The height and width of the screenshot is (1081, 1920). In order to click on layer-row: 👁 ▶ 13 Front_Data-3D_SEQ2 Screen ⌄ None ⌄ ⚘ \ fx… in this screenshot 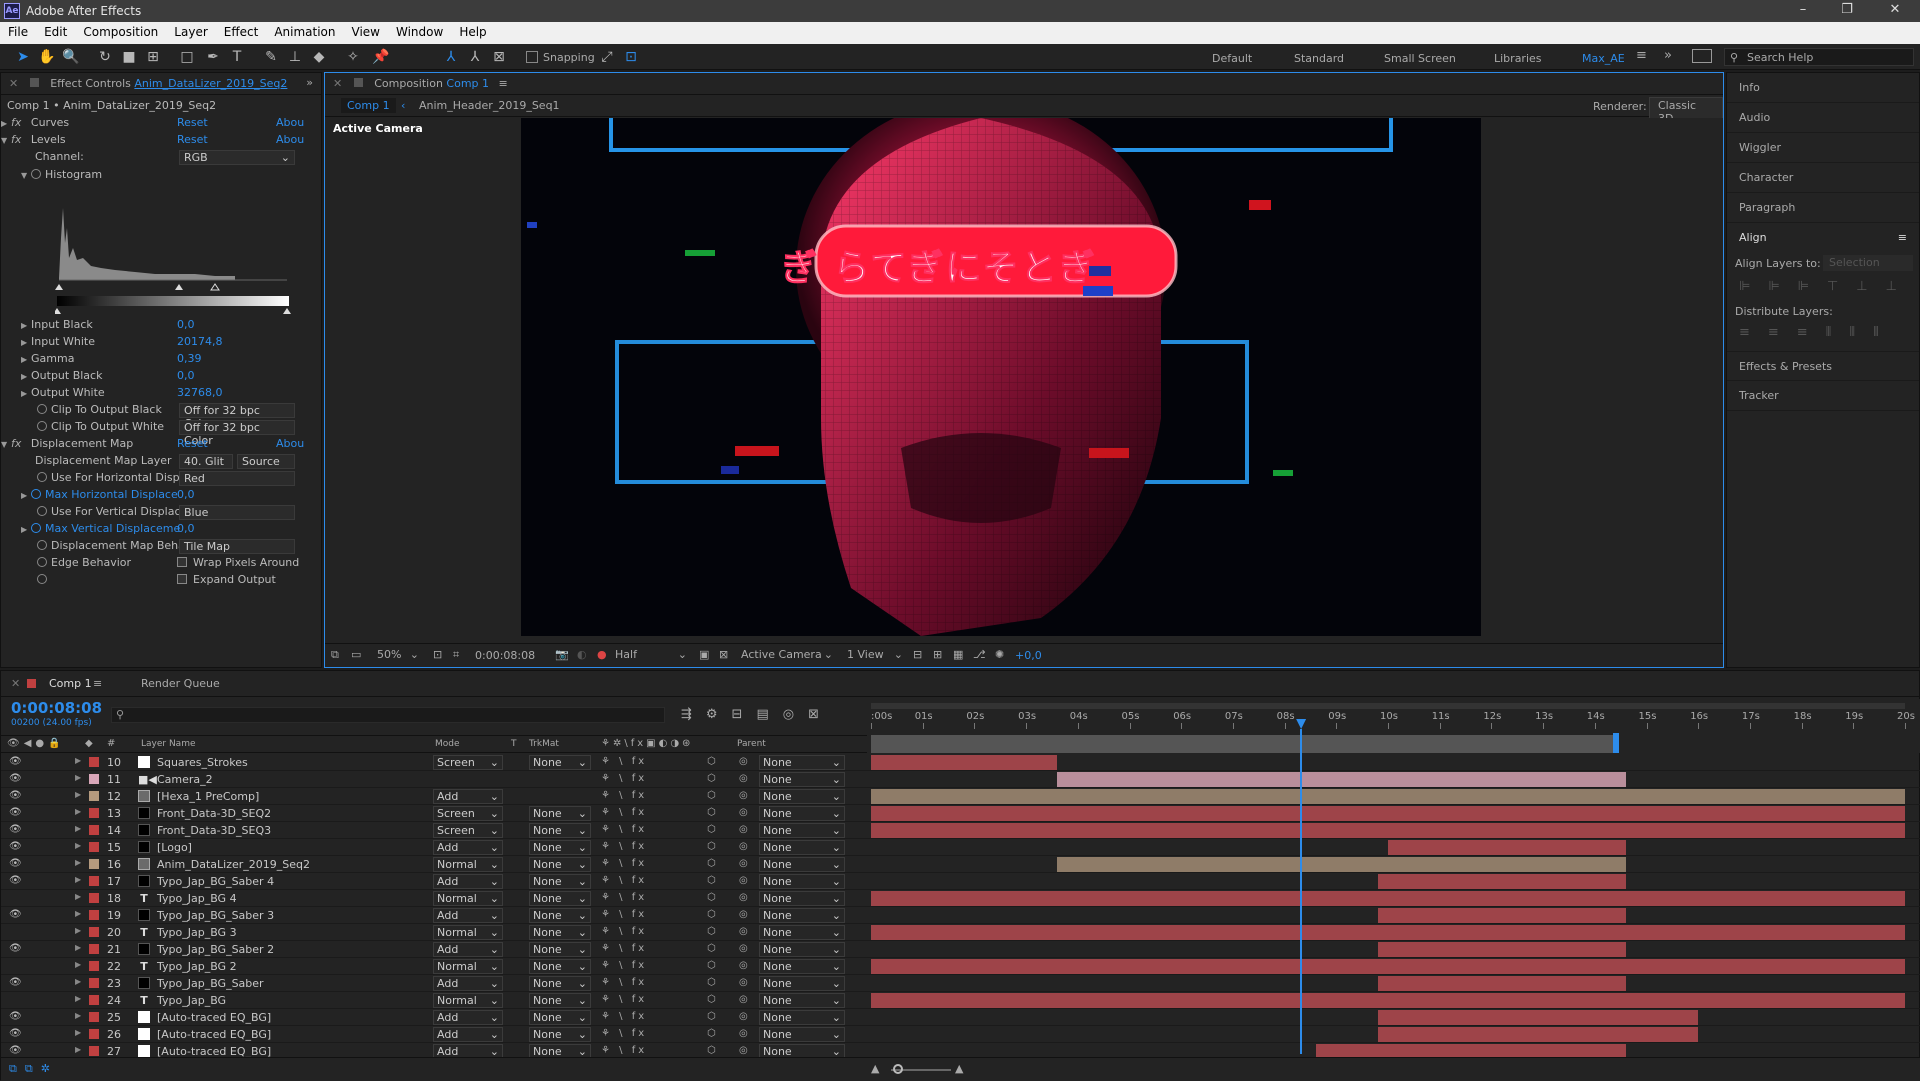, I will do `click(960, 813)`.